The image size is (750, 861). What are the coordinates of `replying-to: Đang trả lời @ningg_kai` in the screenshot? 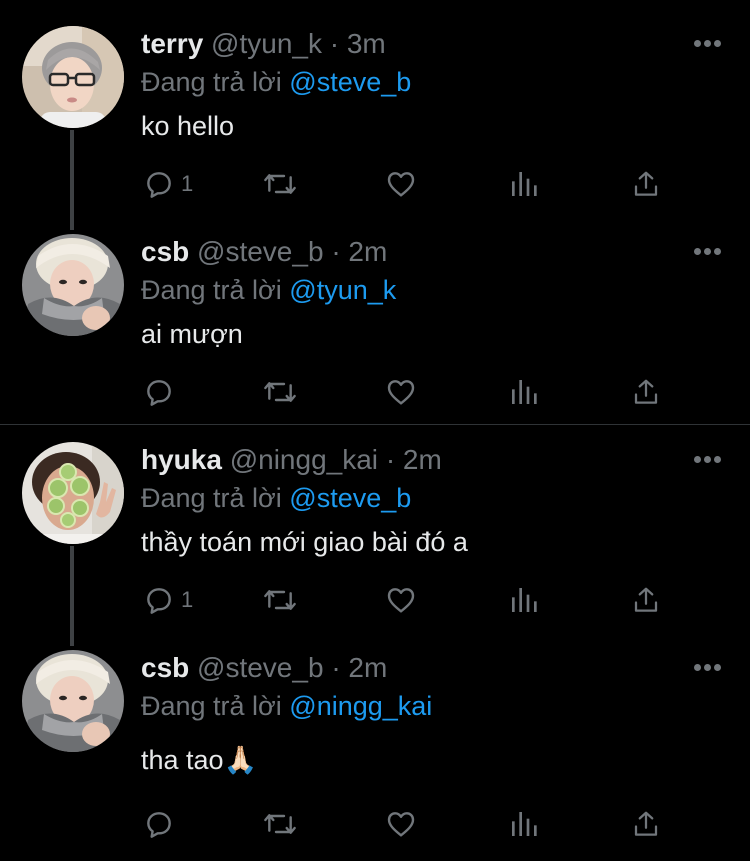 It's located at (286, 706).